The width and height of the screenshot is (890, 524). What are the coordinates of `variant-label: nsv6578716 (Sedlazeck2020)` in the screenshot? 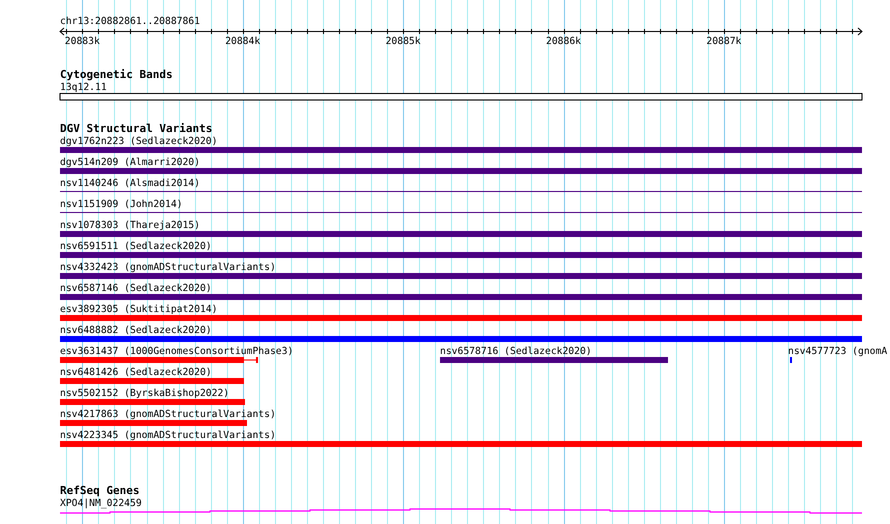 It's located at (516, 351).